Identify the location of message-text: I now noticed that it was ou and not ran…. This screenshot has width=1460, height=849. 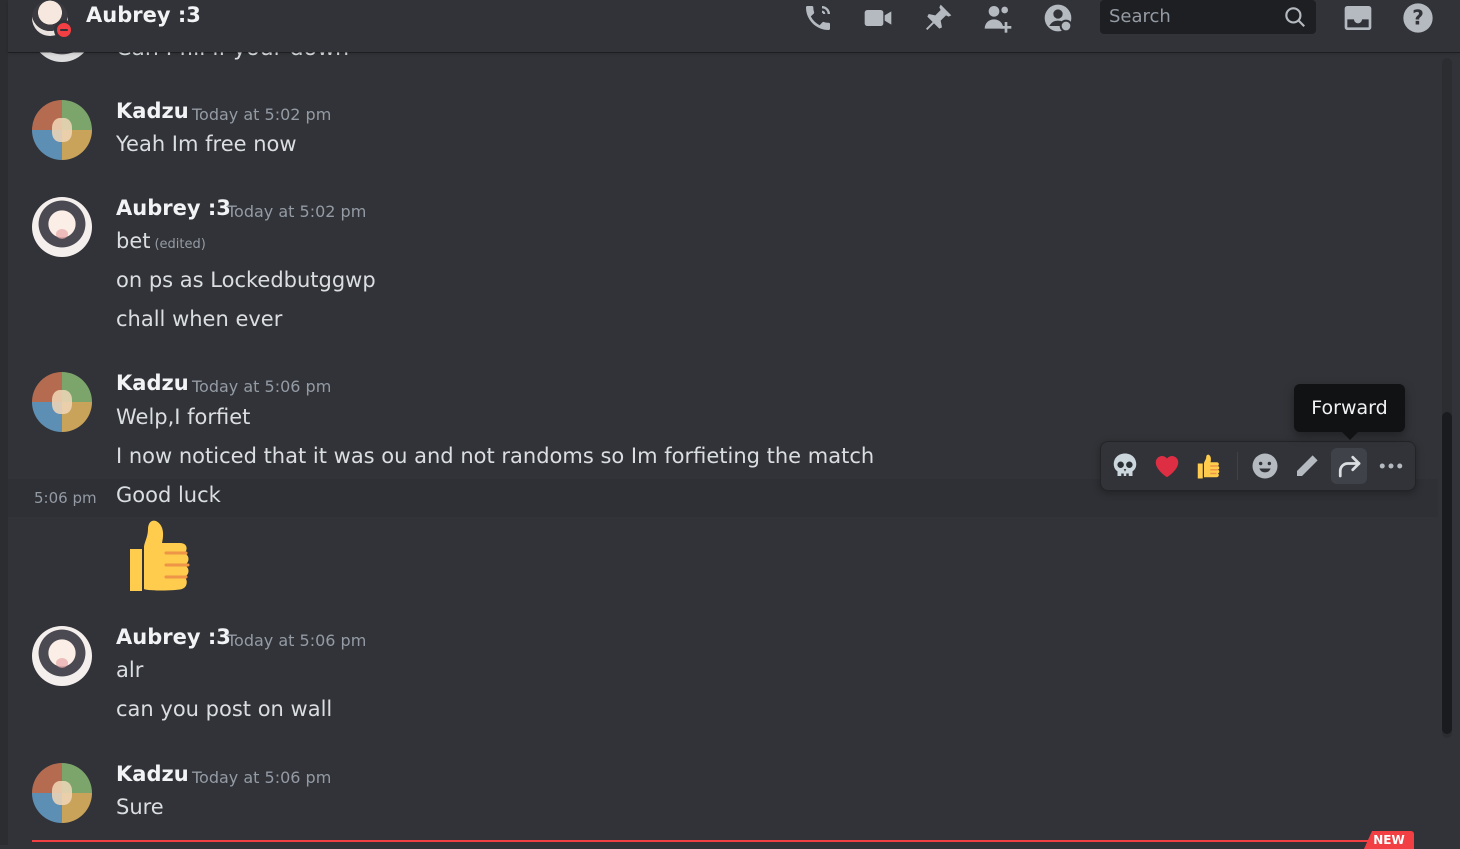
(495, 456).